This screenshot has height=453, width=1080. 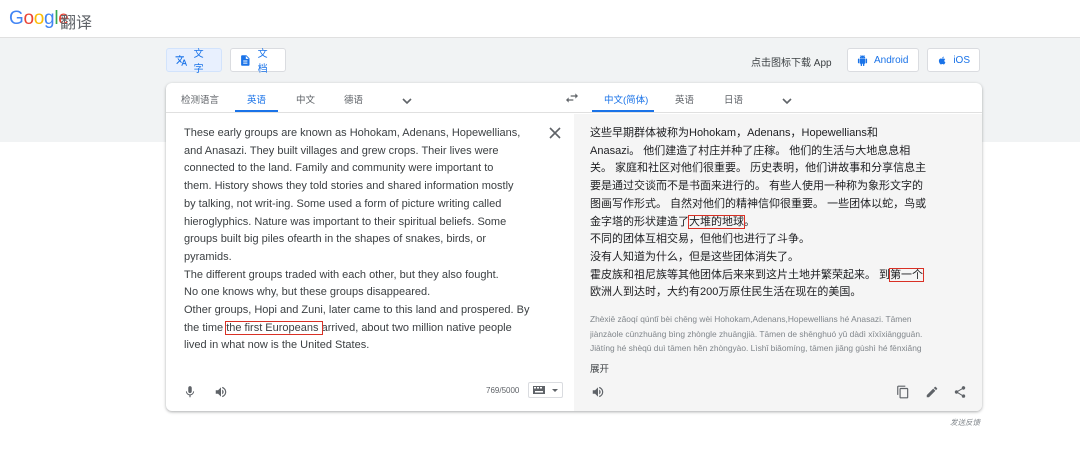 What do you see at coordinates (305, 99) in the screenshot?
I see `tab-source-chinese: 中文` at bounding box center [305, 99].